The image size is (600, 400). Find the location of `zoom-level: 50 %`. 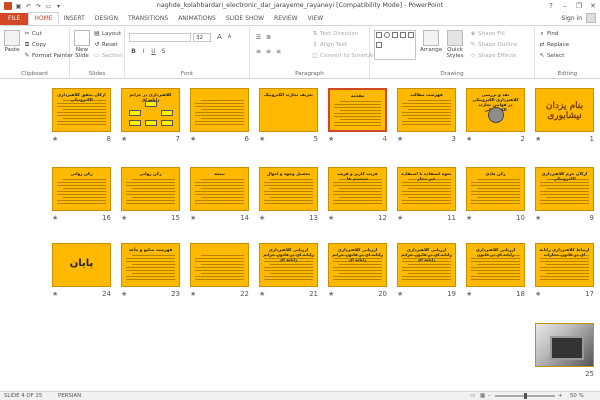

zoom-level: 50 % is located at coordinates (577, 396).